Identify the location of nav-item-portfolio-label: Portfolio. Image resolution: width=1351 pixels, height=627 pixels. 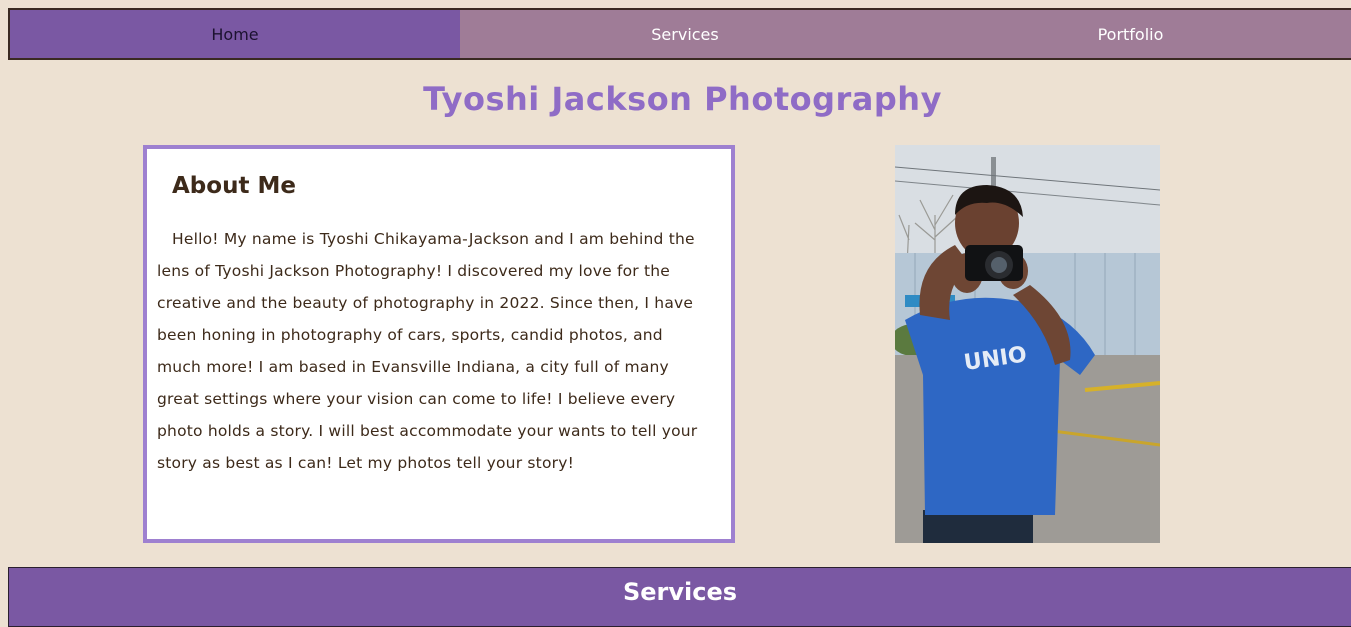
(1130, 34).